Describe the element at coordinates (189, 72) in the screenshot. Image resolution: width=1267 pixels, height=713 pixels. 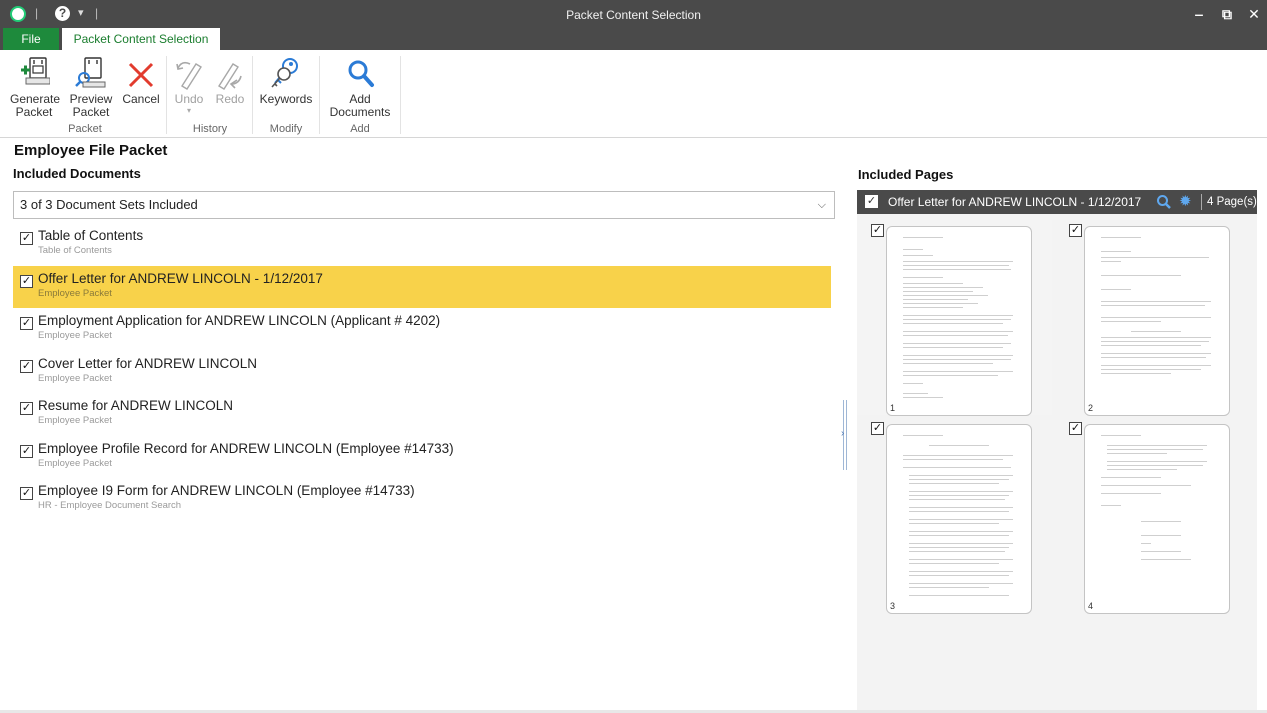
I see `undo-icon` at that location.